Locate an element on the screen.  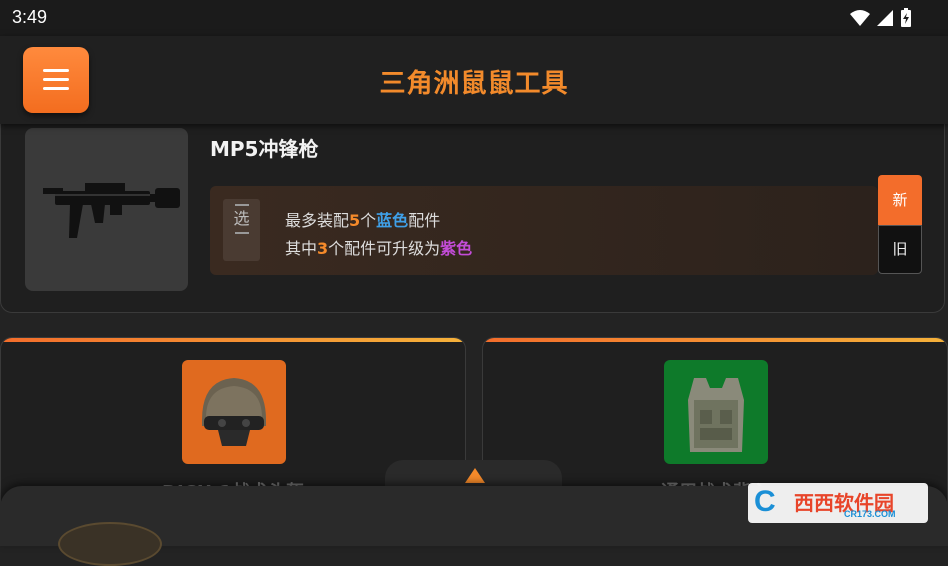
vest-graphic is located at coordinates (716, 415).